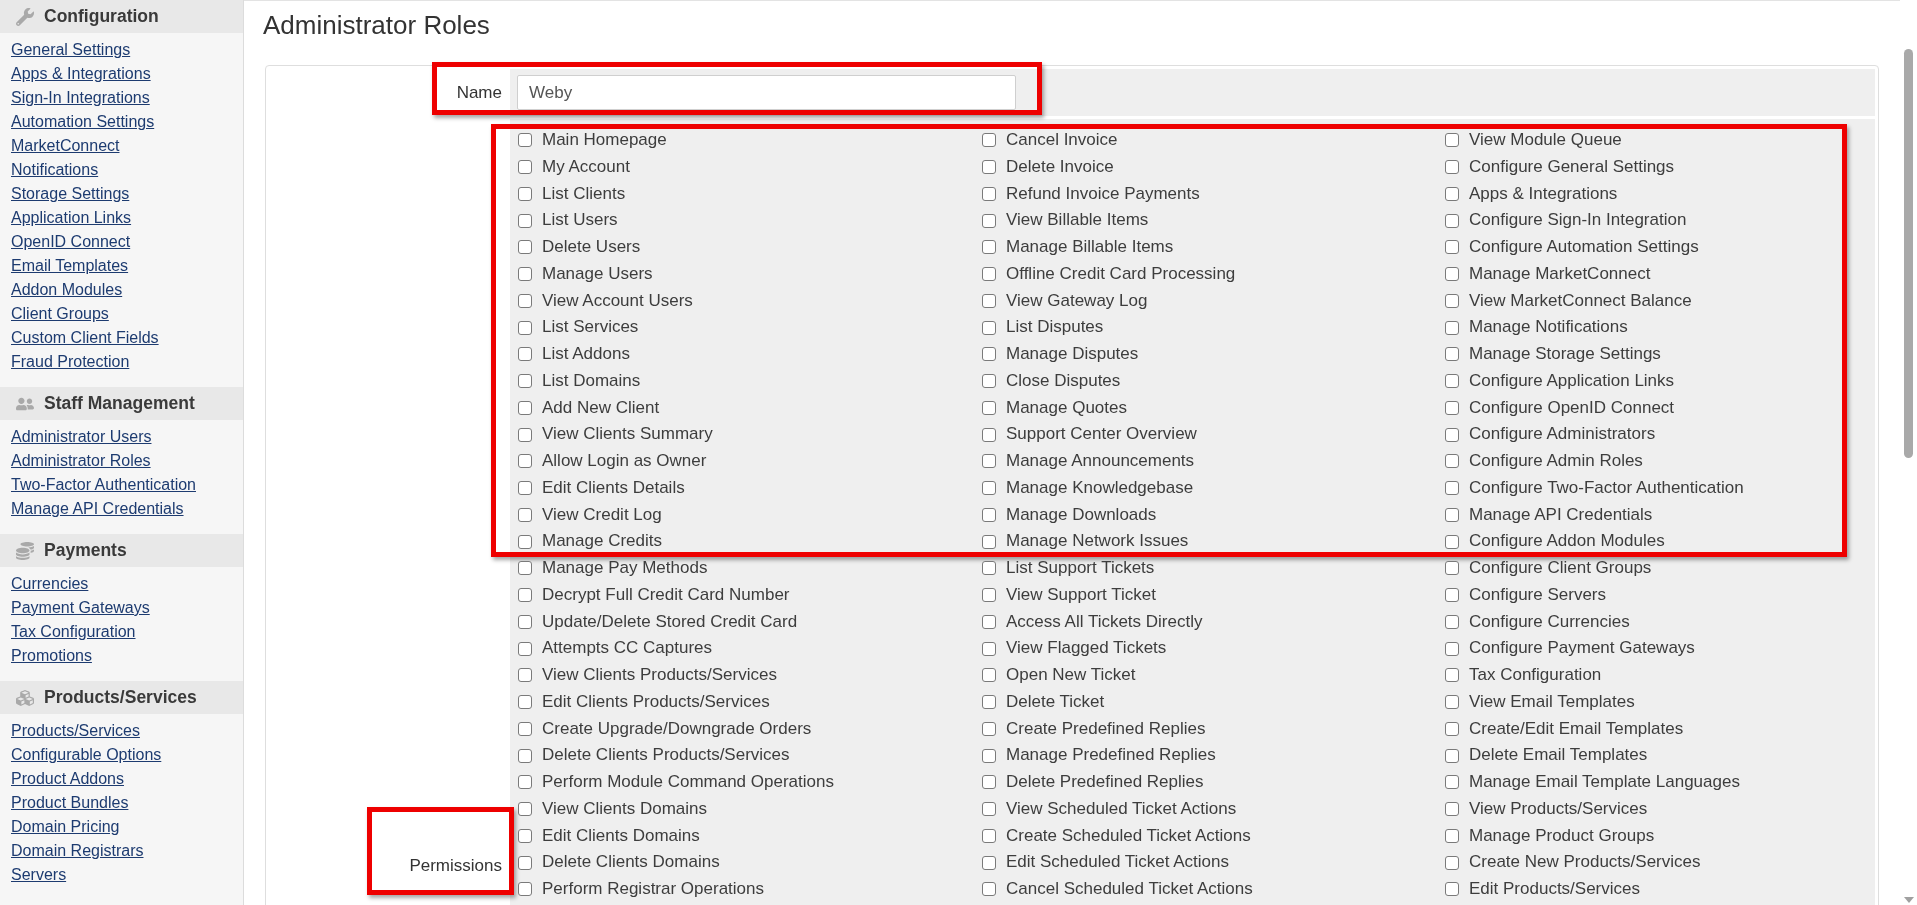 This screenshot has width=1917, height=905. I want to click on sidebar-link: Product Bundles, so click(70, 803).